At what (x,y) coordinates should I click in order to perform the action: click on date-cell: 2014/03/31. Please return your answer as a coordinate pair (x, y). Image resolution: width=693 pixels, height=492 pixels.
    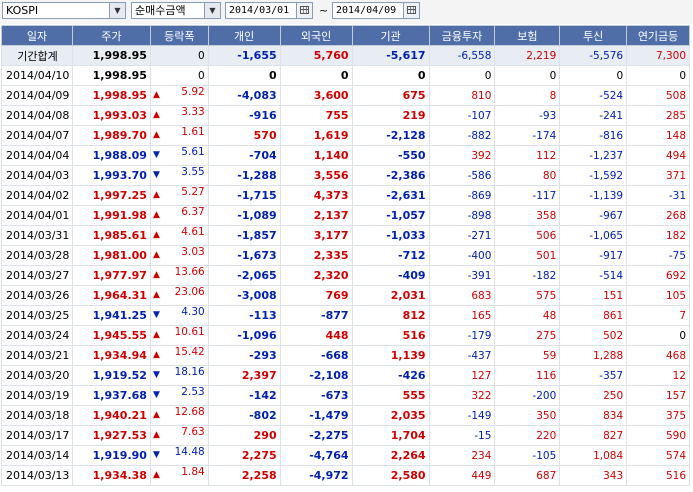
    Looking at the image, I should click on (37, 235).